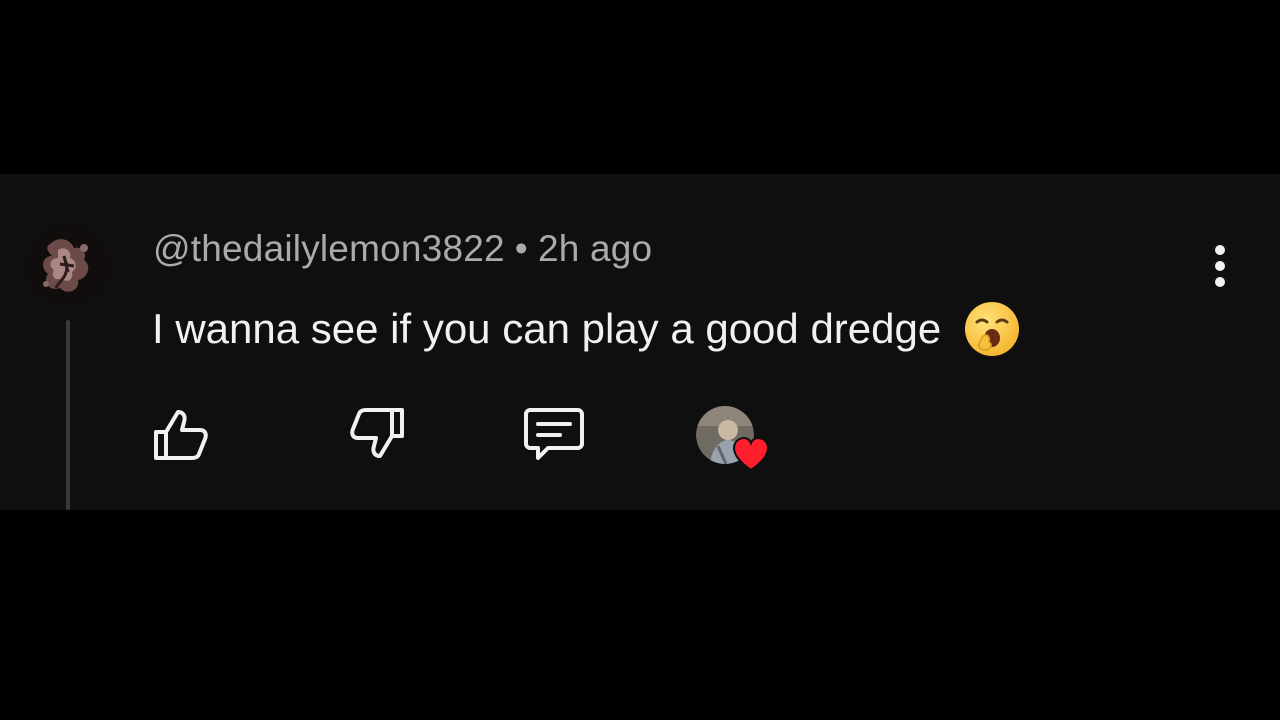 The width and height of the screenshot is (1280, 720). I want to click on reply-button, so click(554, 434).